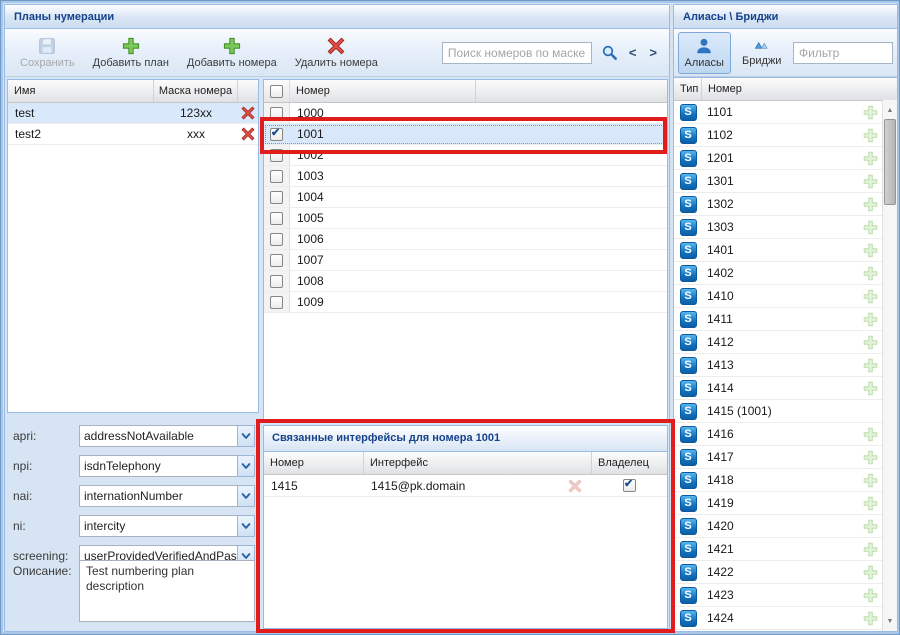 Image resolution: width=900 pixels, height=635 pixels. What do you see at coordinates (890, 110) in the screenshot?
I see `scroll-up-arrow-icon` at bounding box center [890, 110].